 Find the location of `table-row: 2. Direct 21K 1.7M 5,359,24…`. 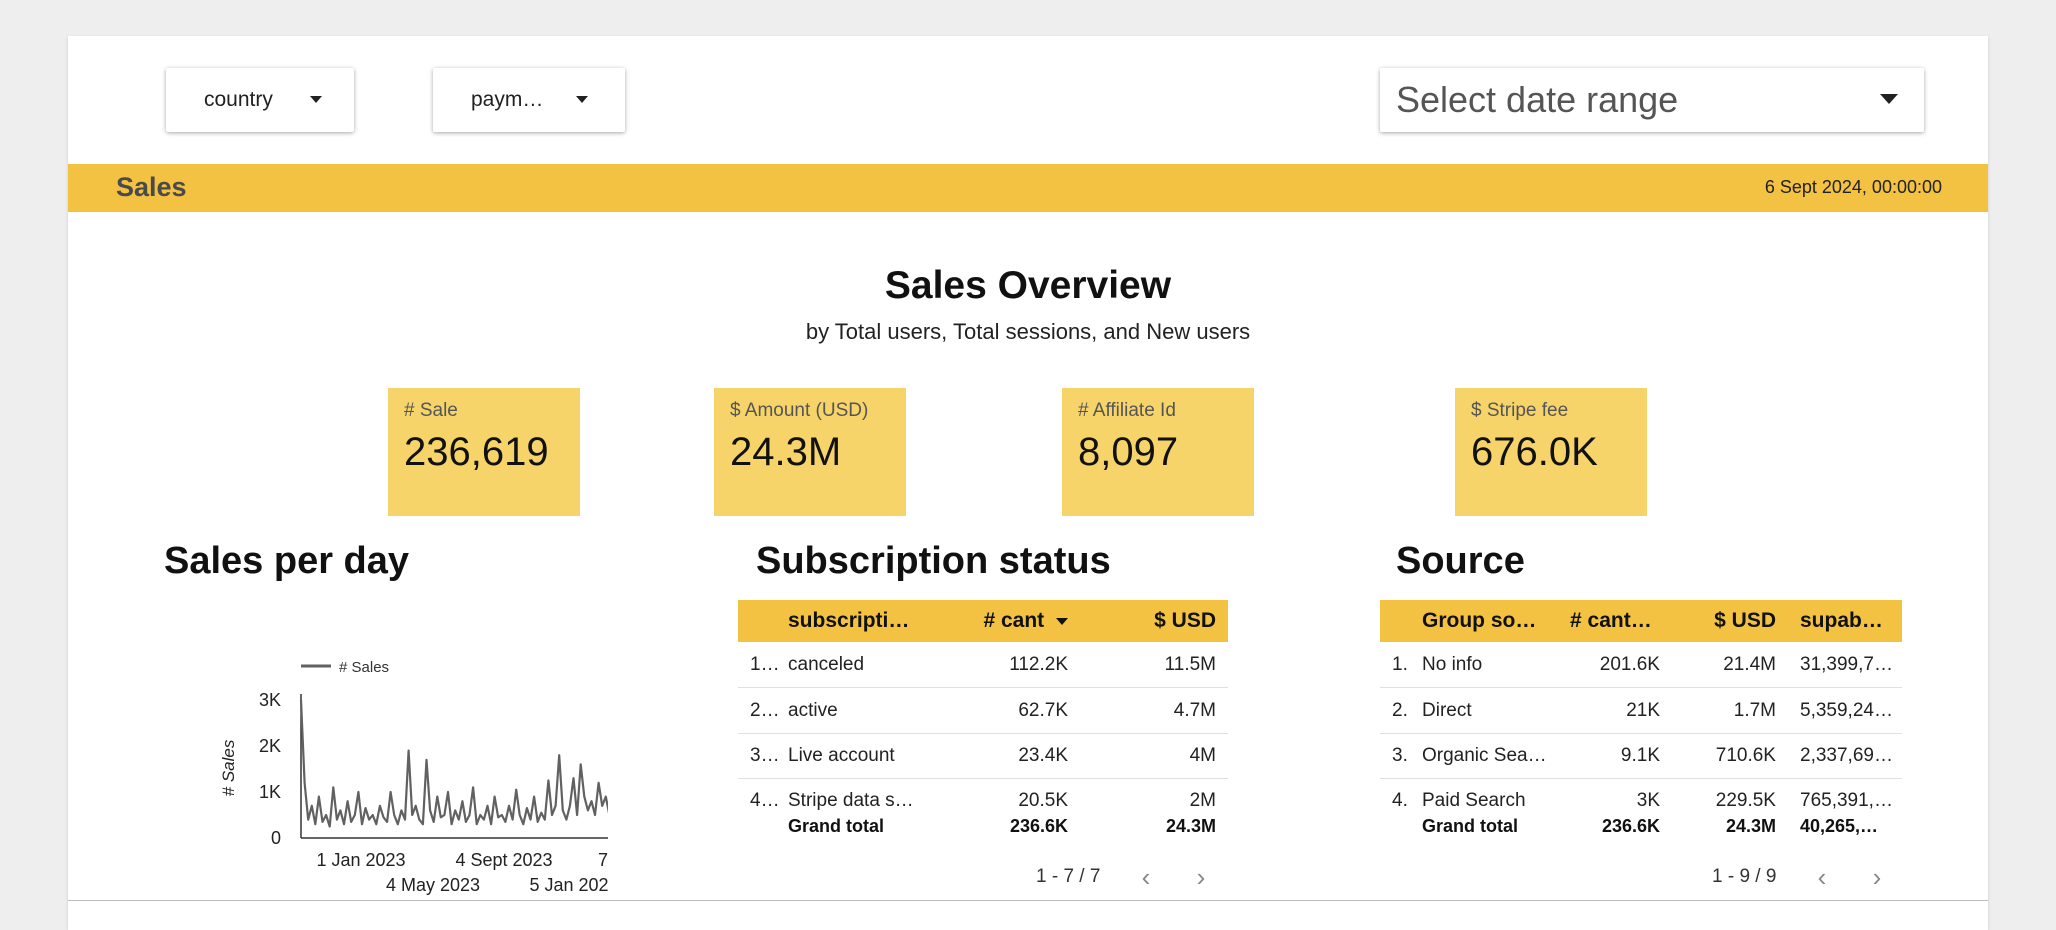

table-row: 2. Direct 21K 1.7M 5,359,24… is located at coordinates (1641, 711).